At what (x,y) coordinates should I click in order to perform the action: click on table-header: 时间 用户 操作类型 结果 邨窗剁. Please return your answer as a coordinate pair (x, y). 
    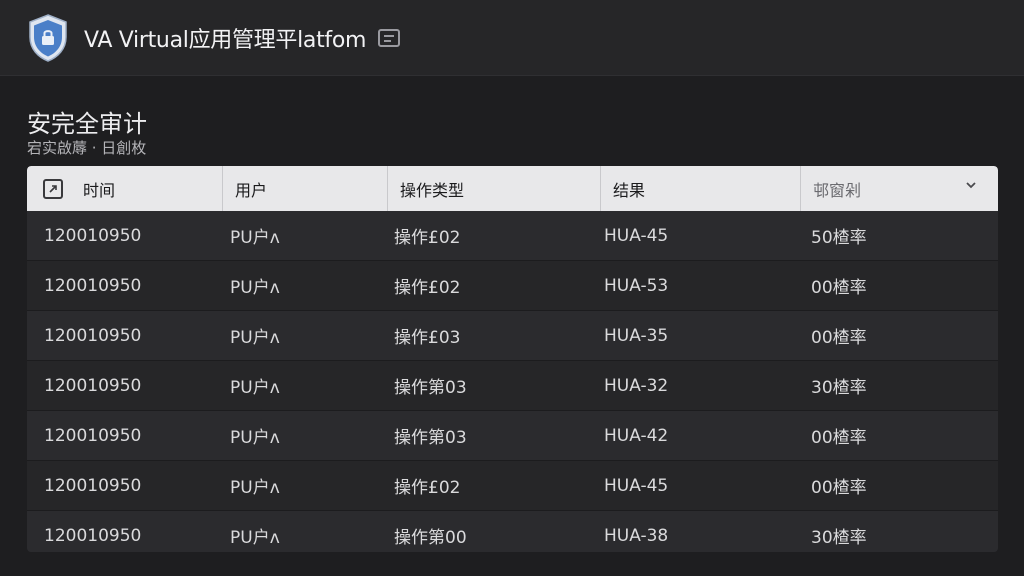
    Looking at the image, I should click on (512, 188).